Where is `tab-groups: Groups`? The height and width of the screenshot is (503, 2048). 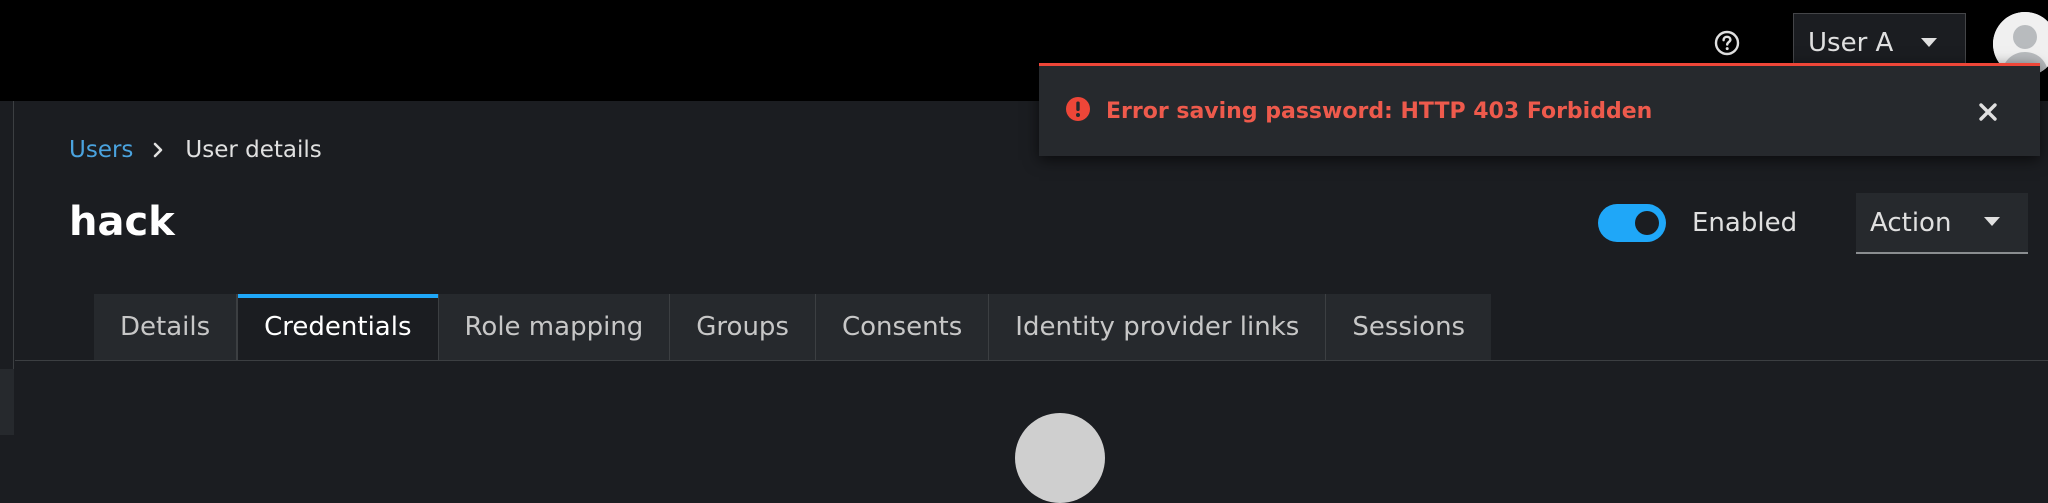 tab-groups: Groups is located at coordinates (743, 327).